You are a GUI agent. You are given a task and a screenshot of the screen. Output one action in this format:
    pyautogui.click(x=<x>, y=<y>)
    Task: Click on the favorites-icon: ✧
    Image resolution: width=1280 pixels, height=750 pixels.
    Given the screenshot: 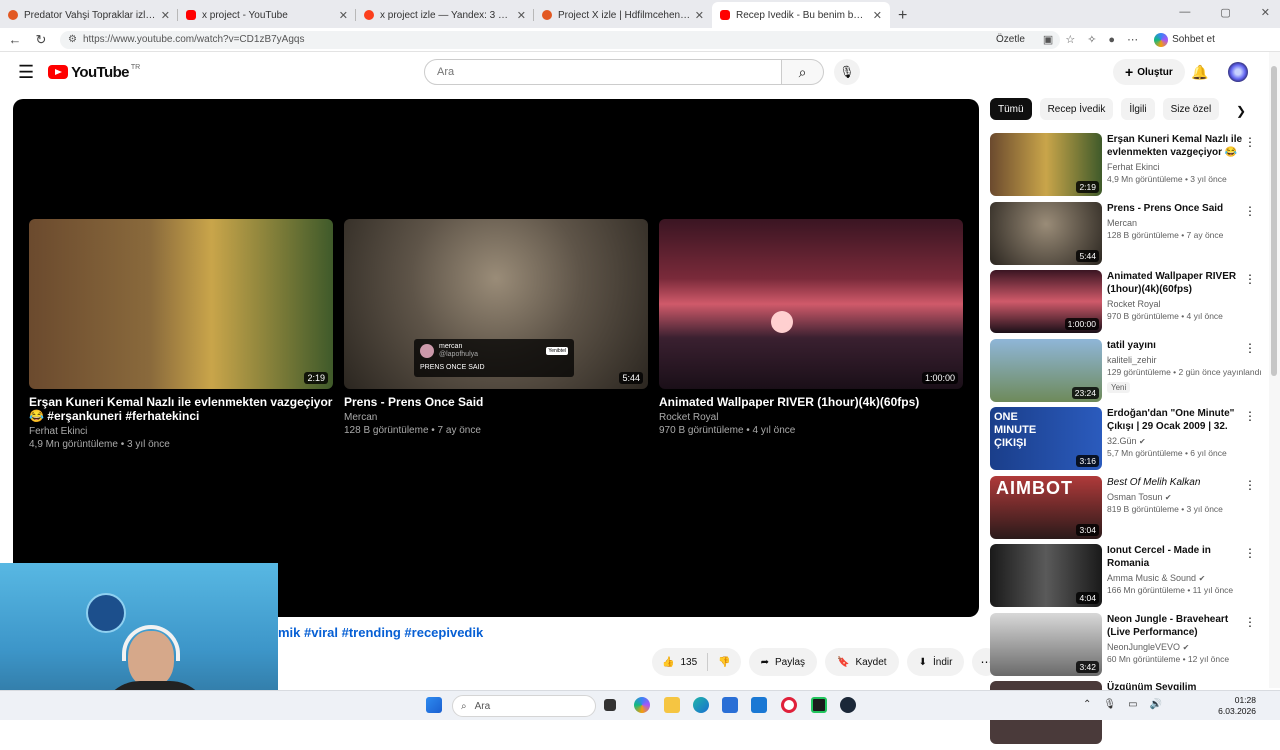 What is the action you would take?
    pyautogui.click(x=1091, y=39)
    